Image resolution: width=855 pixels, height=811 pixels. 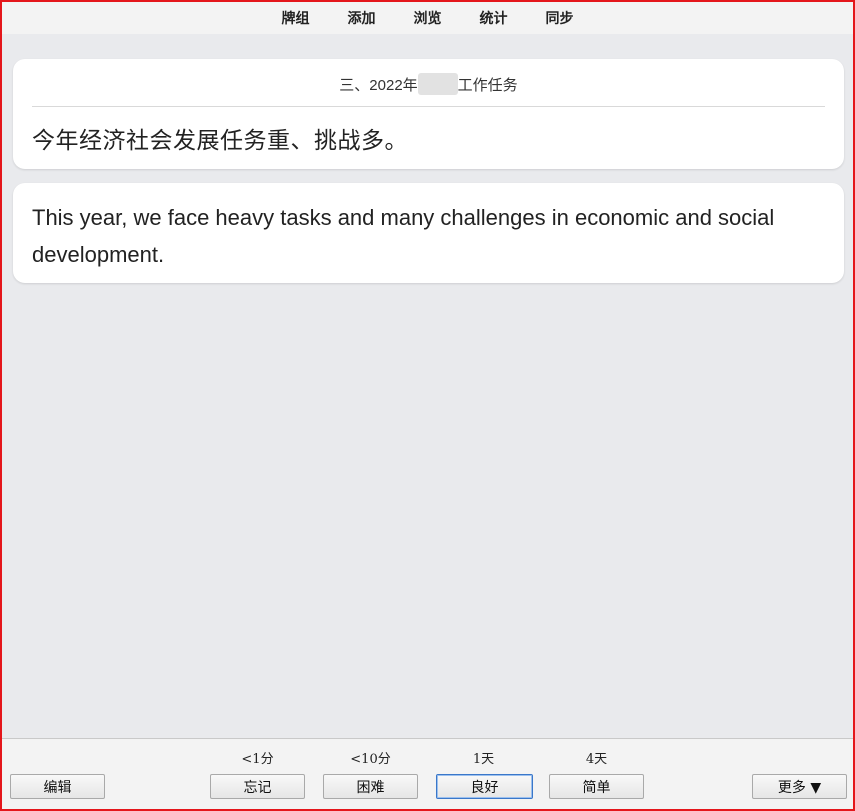 I want to click on redacted-block, so click(x=437, y=84).